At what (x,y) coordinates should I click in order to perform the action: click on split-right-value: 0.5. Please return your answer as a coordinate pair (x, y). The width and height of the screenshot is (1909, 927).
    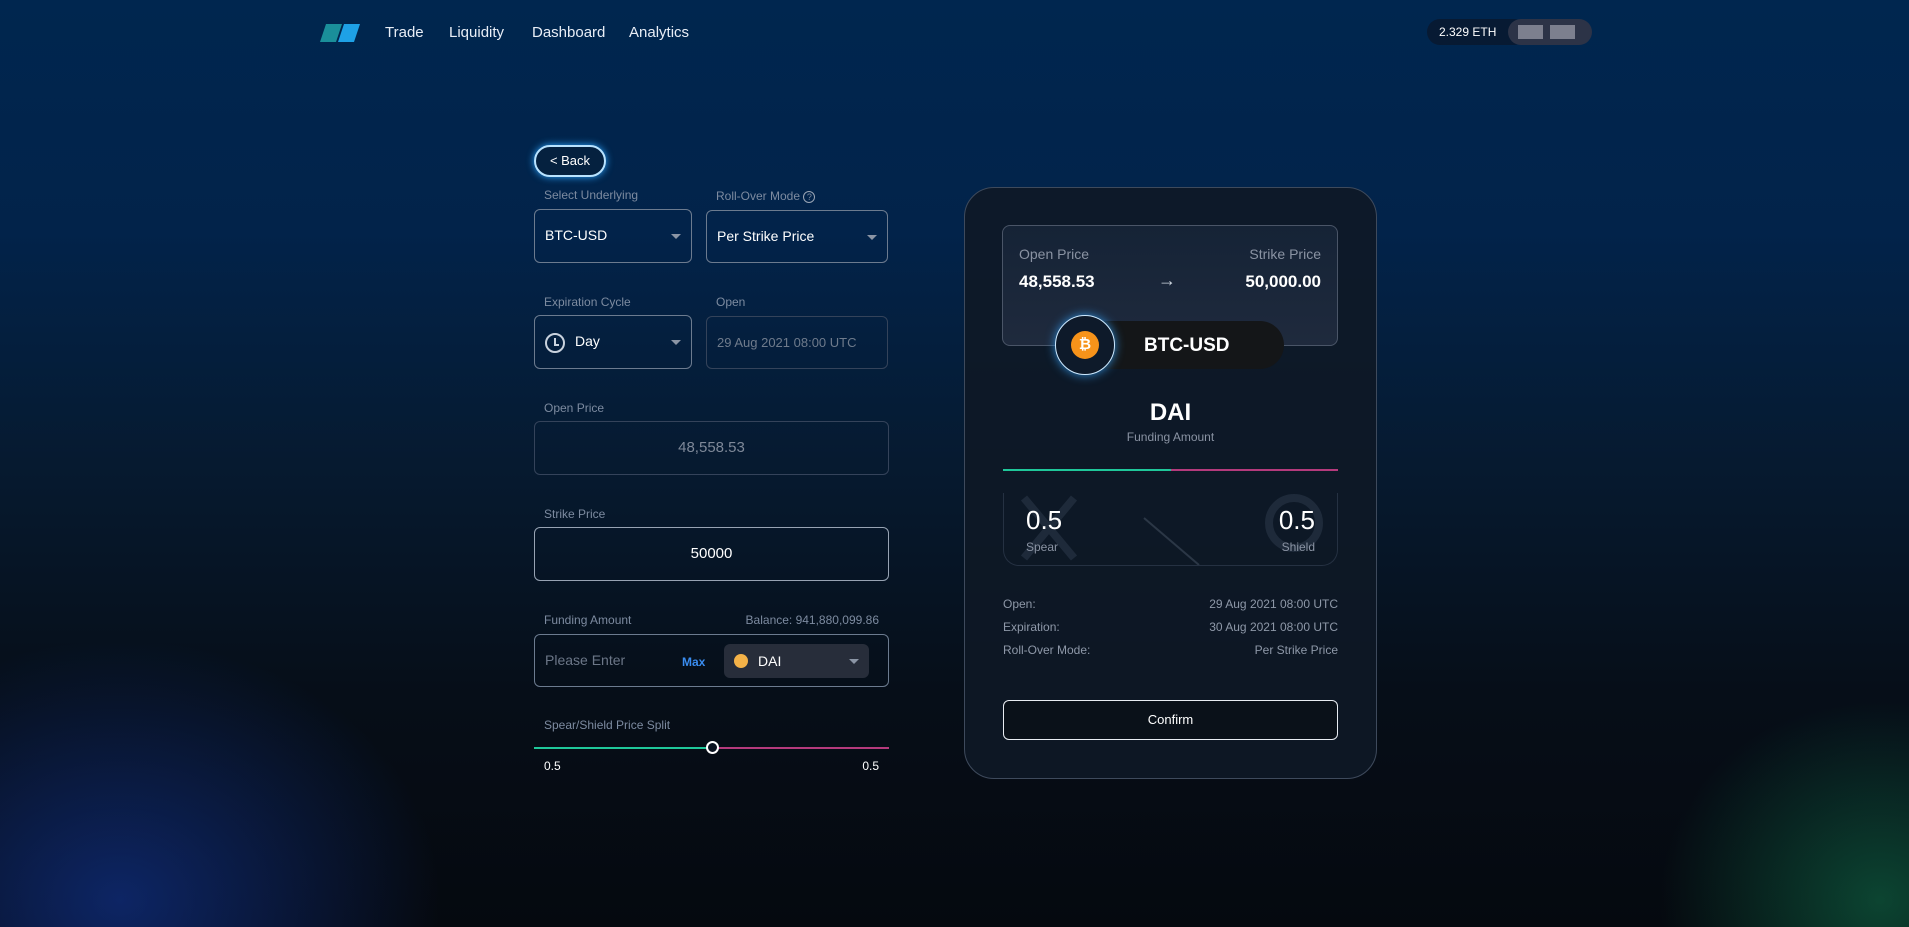
    Looking at the image, I should click on (870, 766).